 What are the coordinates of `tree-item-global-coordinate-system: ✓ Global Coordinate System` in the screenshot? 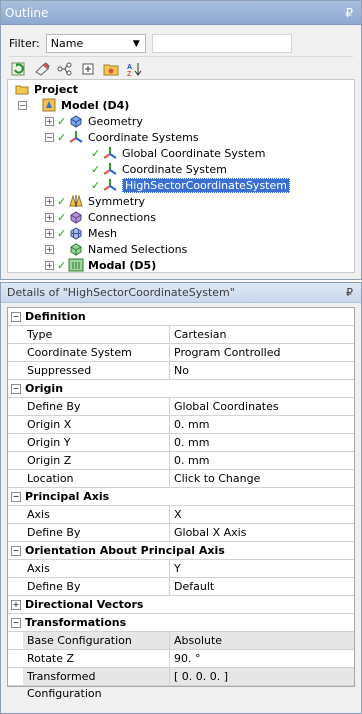 It's located at (178, 153).